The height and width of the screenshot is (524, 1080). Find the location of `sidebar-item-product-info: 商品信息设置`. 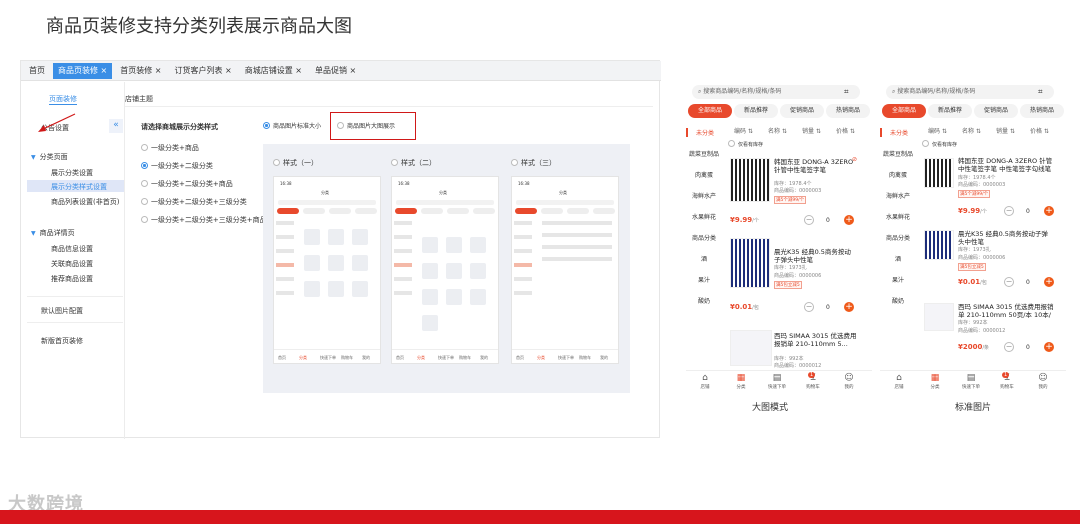

sidebar-item-product-info: 商品信息设置 is located at coordinates (72, 249).